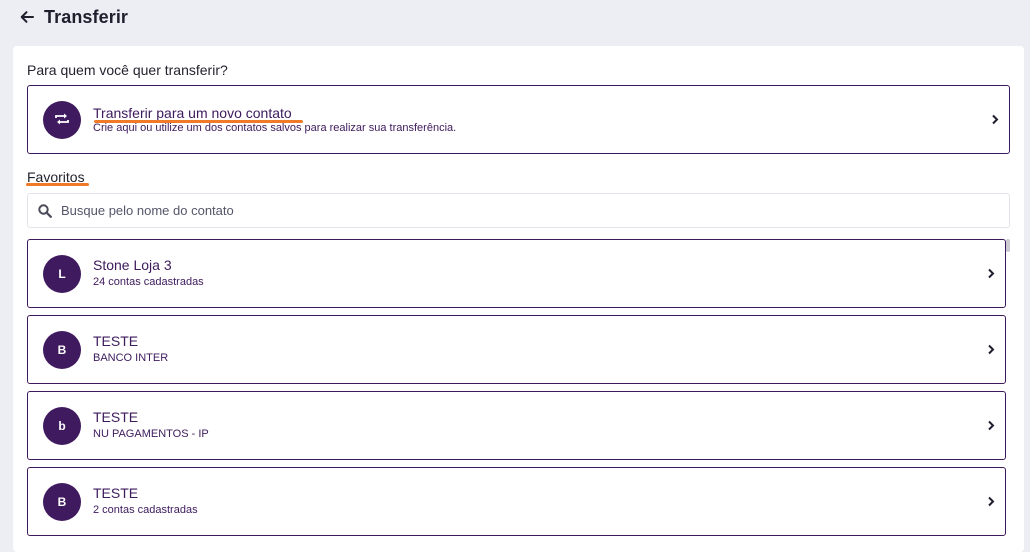 Image resolution: width=1030 pixels, height=552 pixels. What do you see at coordinates (28, 17) in the screenshot?
I see `arrow-left-icon` at bounding box center [28, 17].